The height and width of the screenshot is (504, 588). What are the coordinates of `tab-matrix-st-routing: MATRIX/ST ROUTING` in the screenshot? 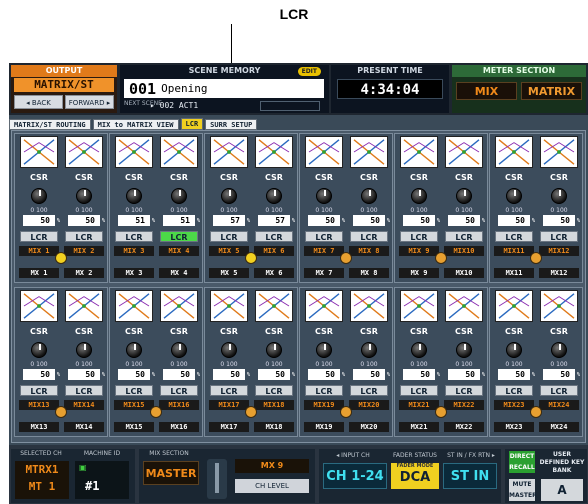 It's located at (50, 124).